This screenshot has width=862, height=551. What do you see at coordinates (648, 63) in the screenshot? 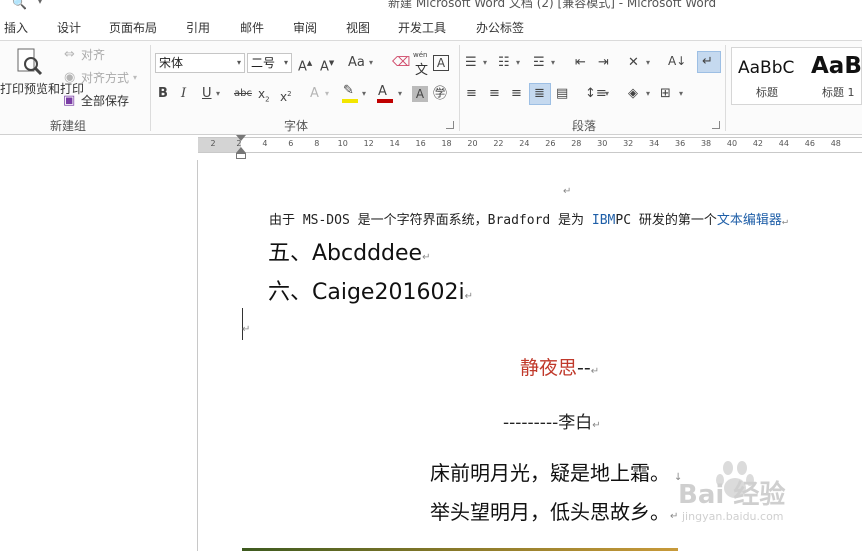
I see `chinese-layout-dropdown-icon: ▾` at bounding box center [648, 63].